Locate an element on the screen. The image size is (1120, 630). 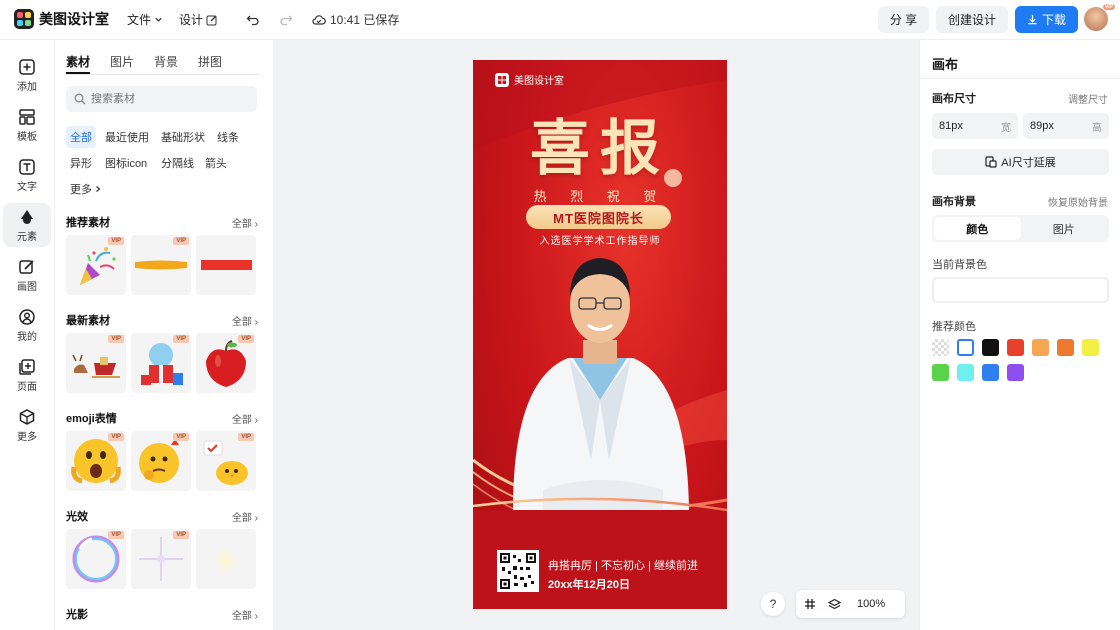
nav-draw: 画图 is located at coordinates (27, 275).